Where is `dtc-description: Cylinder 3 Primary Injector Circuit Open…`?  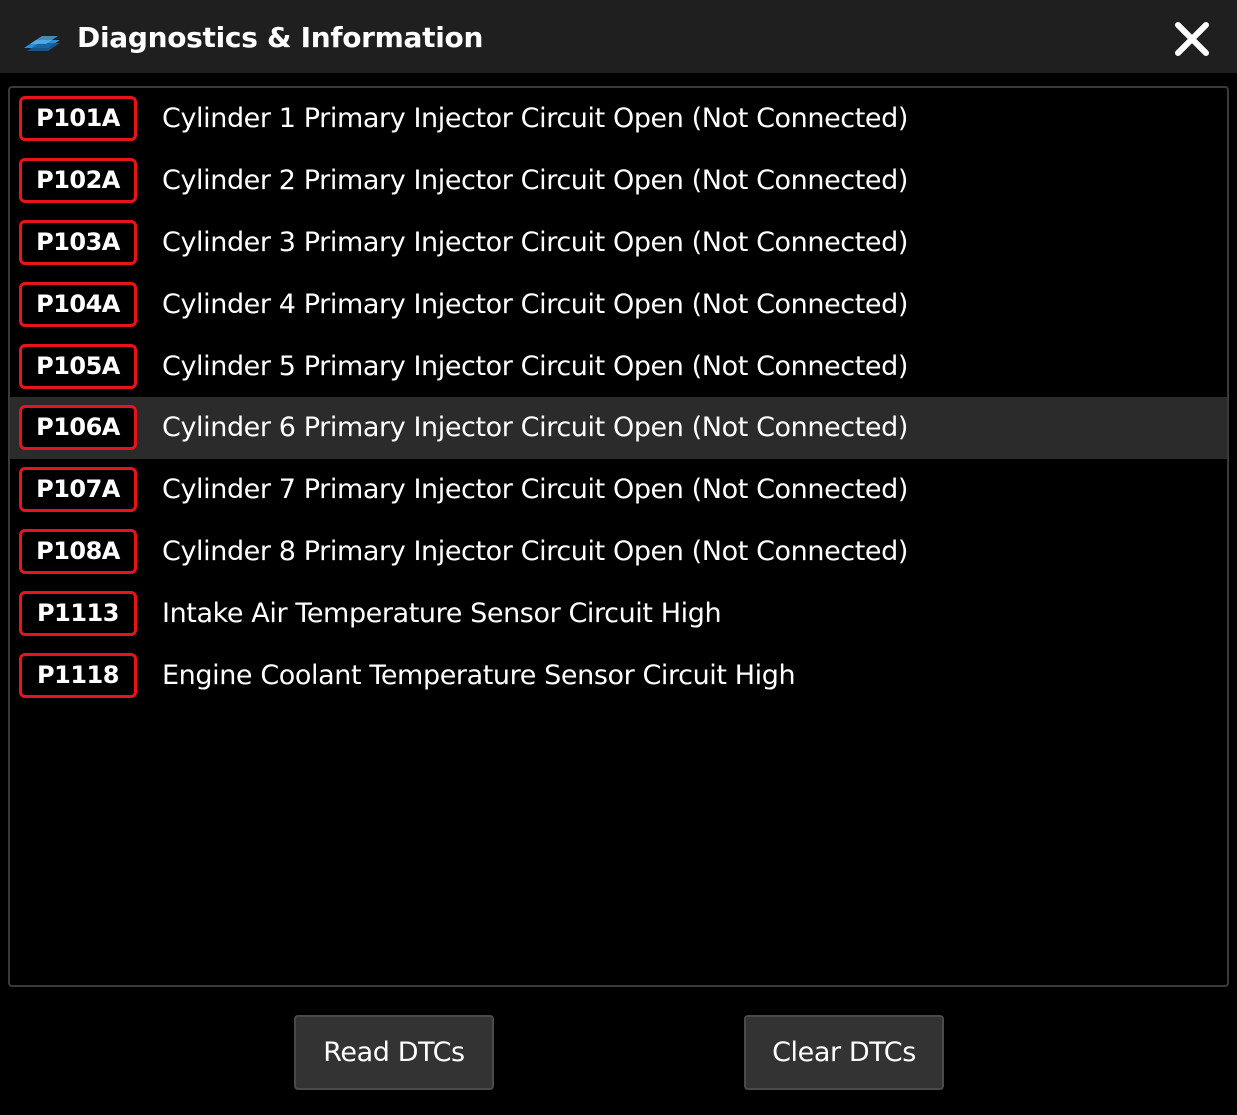
dtc-description: Cylinder 3 Primary Injector Circuit Open… is located at coordinates (535, 242).